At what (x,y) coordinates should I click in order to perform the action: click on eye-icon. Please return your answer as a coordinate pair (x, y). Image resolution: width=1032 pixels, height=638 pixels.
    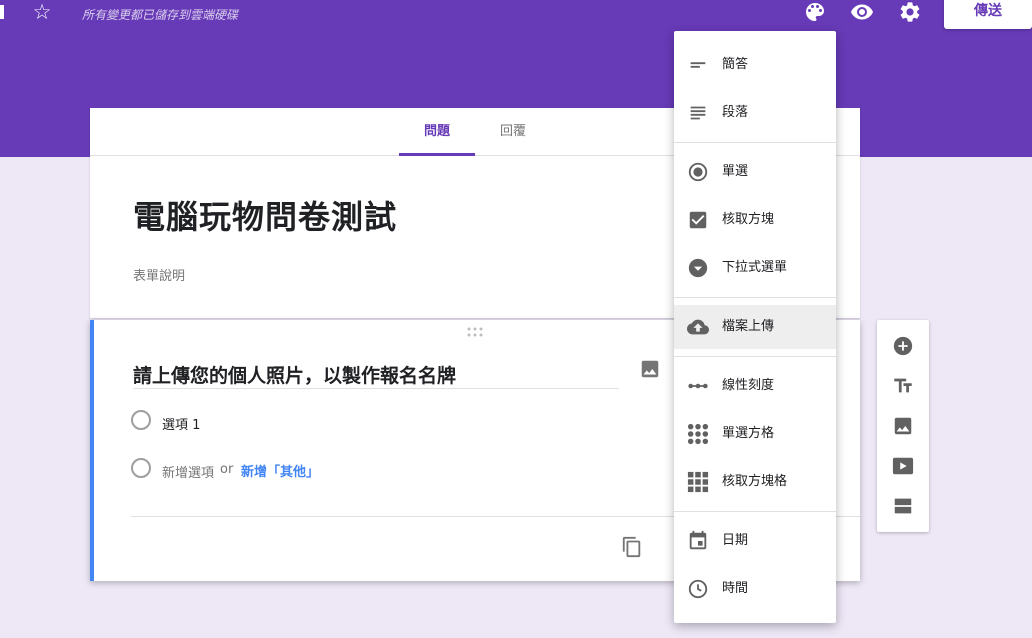
    Looking at the image, I should click on (862, 12).